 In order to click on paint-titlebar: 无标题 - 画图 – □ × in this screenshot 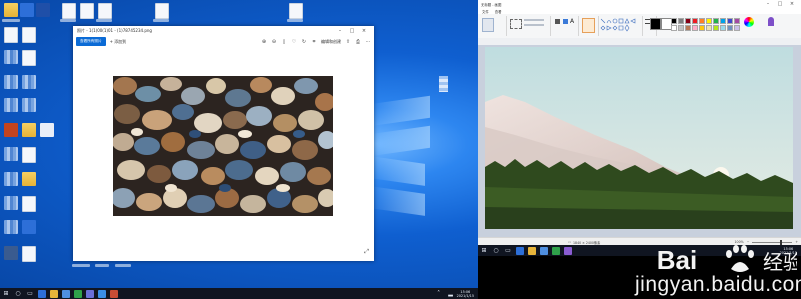, I will do `click(639, 4)`.